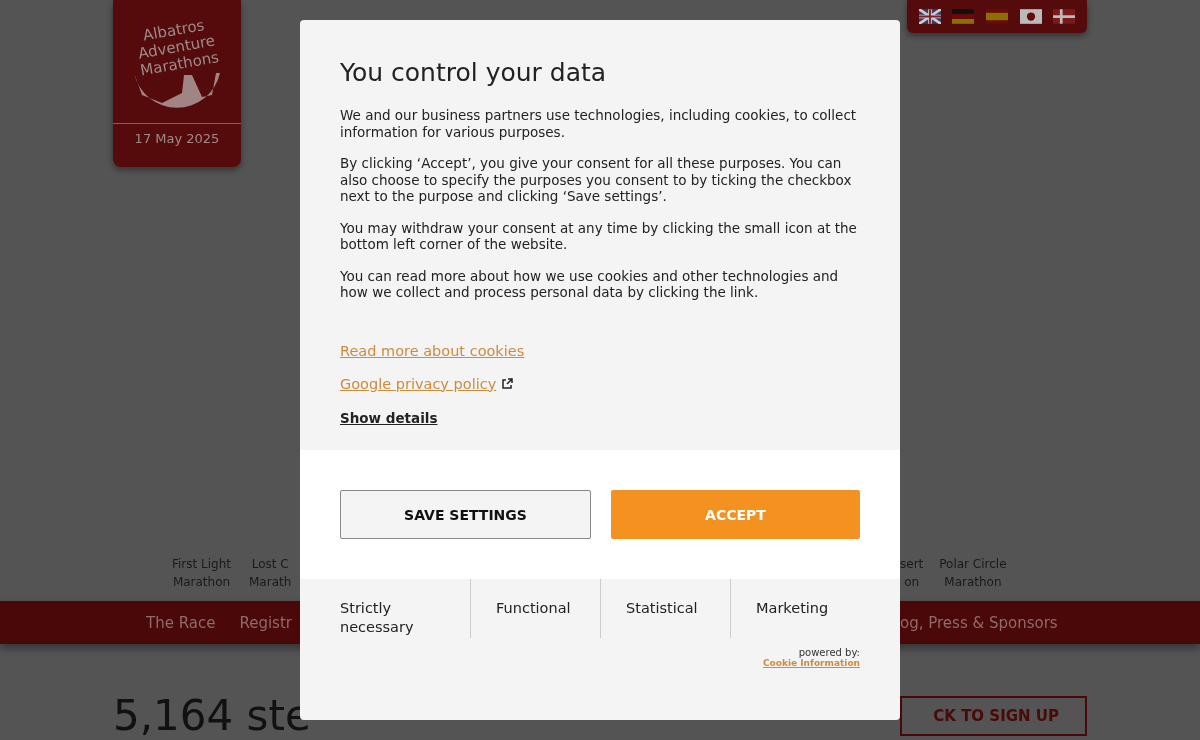  What do you see at coordinates (389, 417) in the screenshot?
I see `show-details-link: Show details` at bounding box center [389, 417].